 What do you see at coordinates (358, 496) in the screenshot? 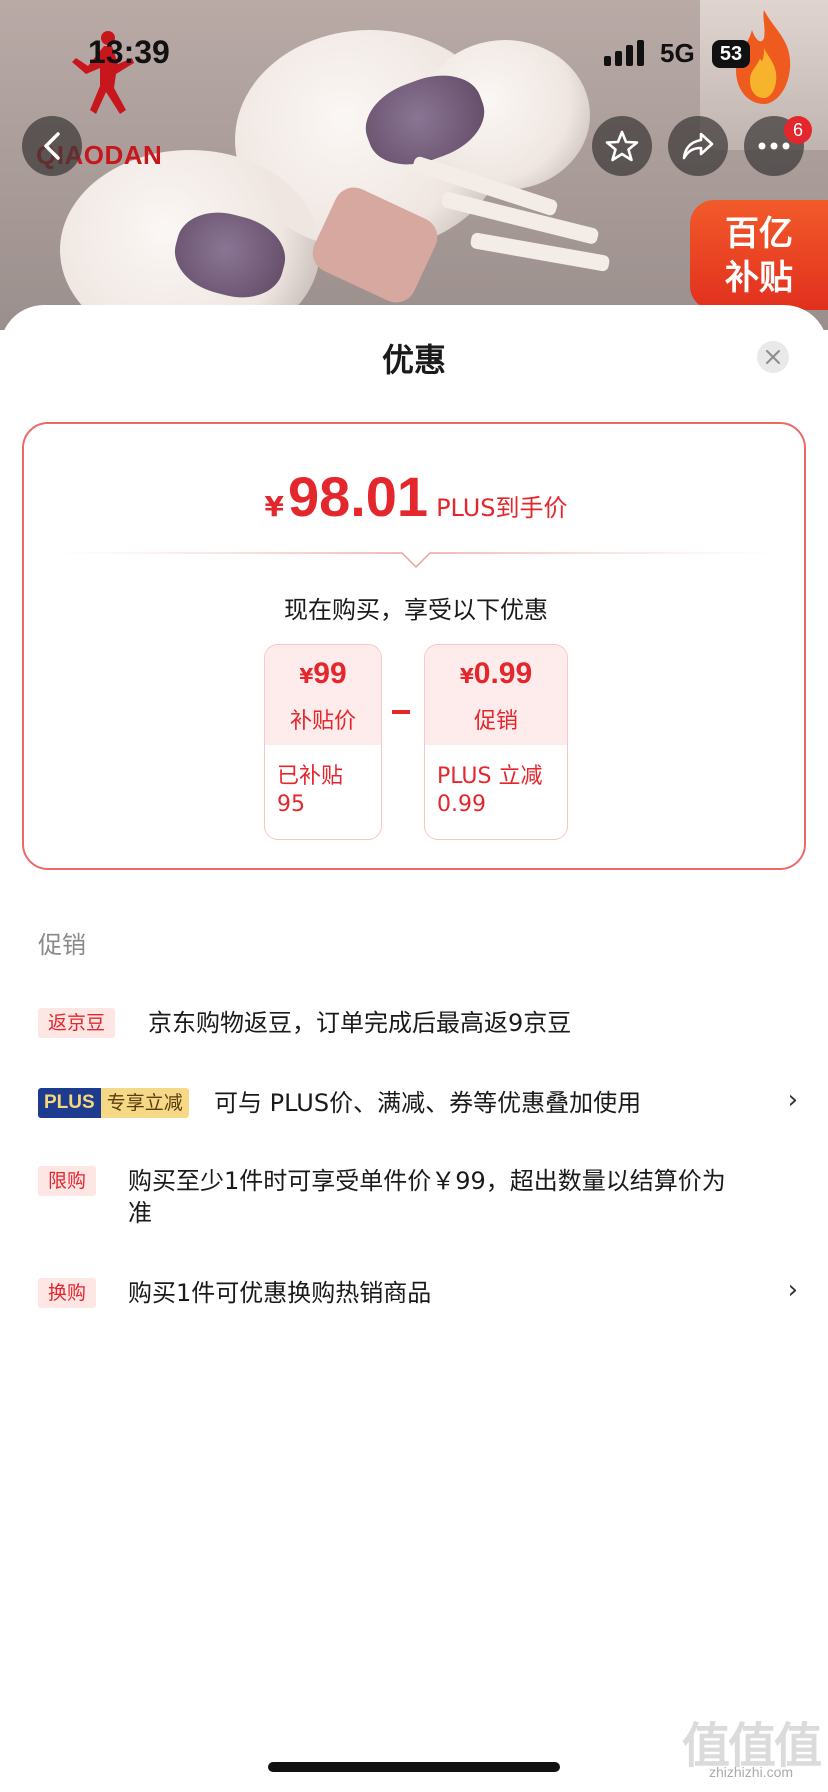
I see `price-amount: 98.01` at bounding box center [358, 496].